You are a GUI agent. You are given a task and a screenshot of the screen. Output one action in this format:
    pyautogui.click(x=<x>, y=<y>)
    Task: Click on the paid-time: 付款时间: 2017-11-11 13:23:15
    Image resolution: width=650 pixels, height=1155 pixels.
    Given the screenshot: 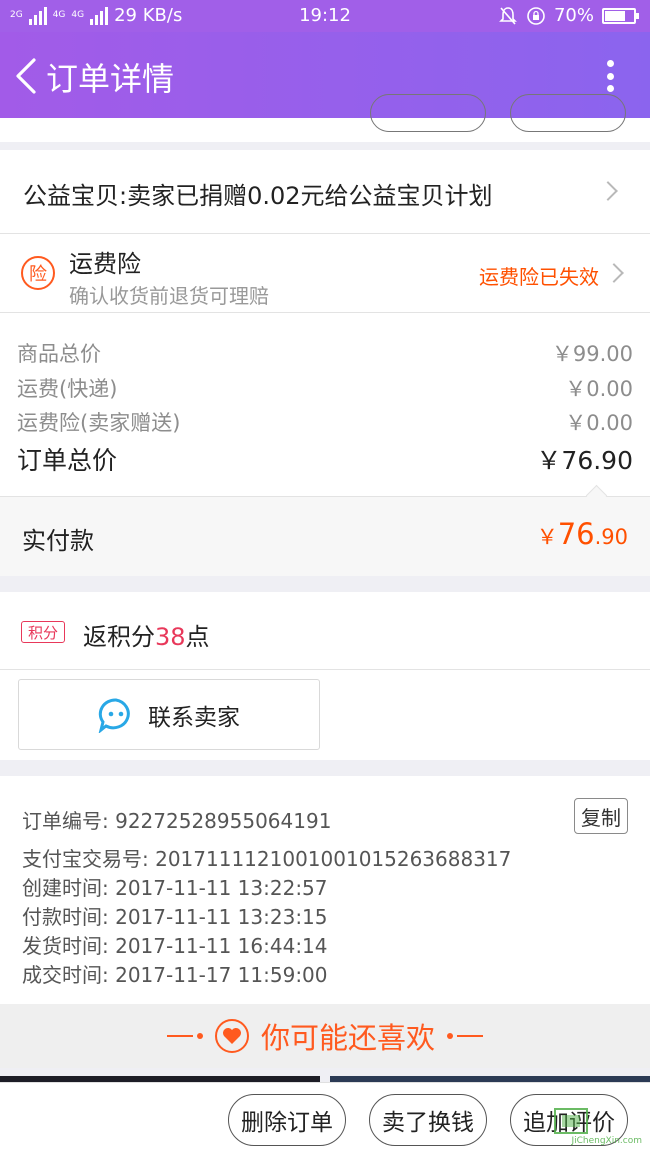 What is the action you would take?
    pyautogui.click(x=175, y=917)
    